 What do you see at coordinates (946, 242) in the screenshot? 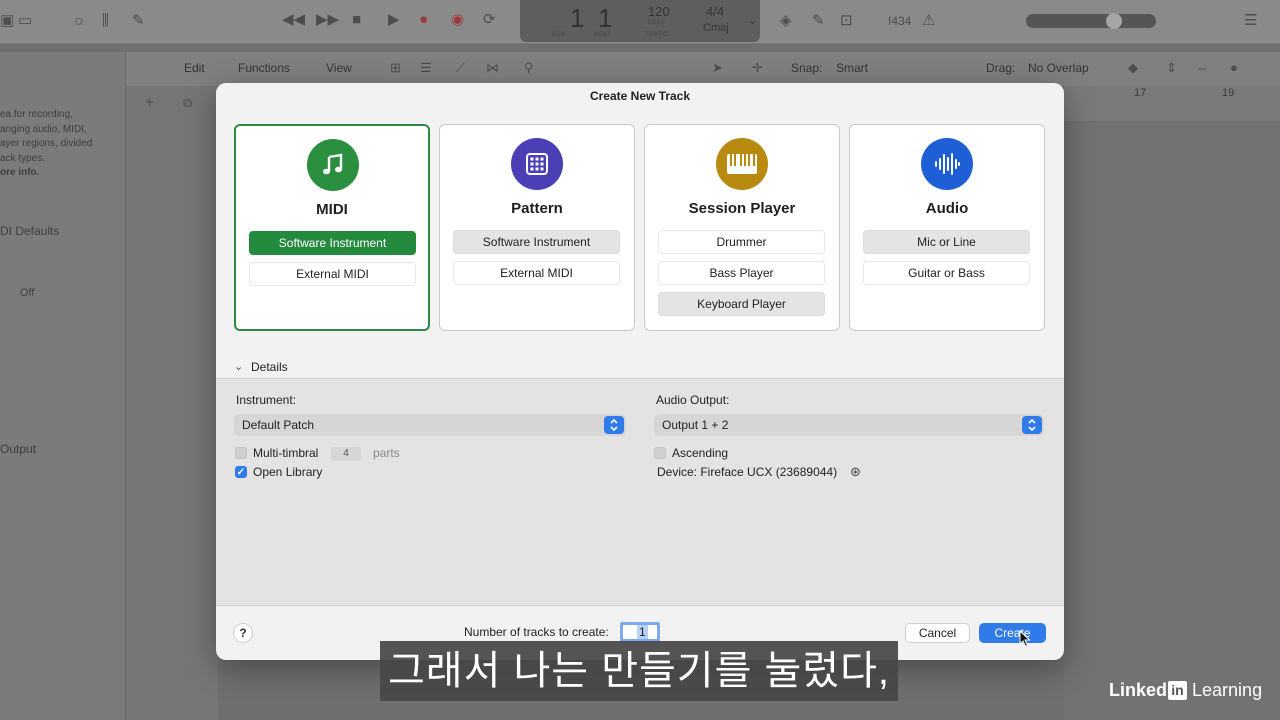
I see `option-mic-or-line: Mic or Line` at bounding box center [946, 242].